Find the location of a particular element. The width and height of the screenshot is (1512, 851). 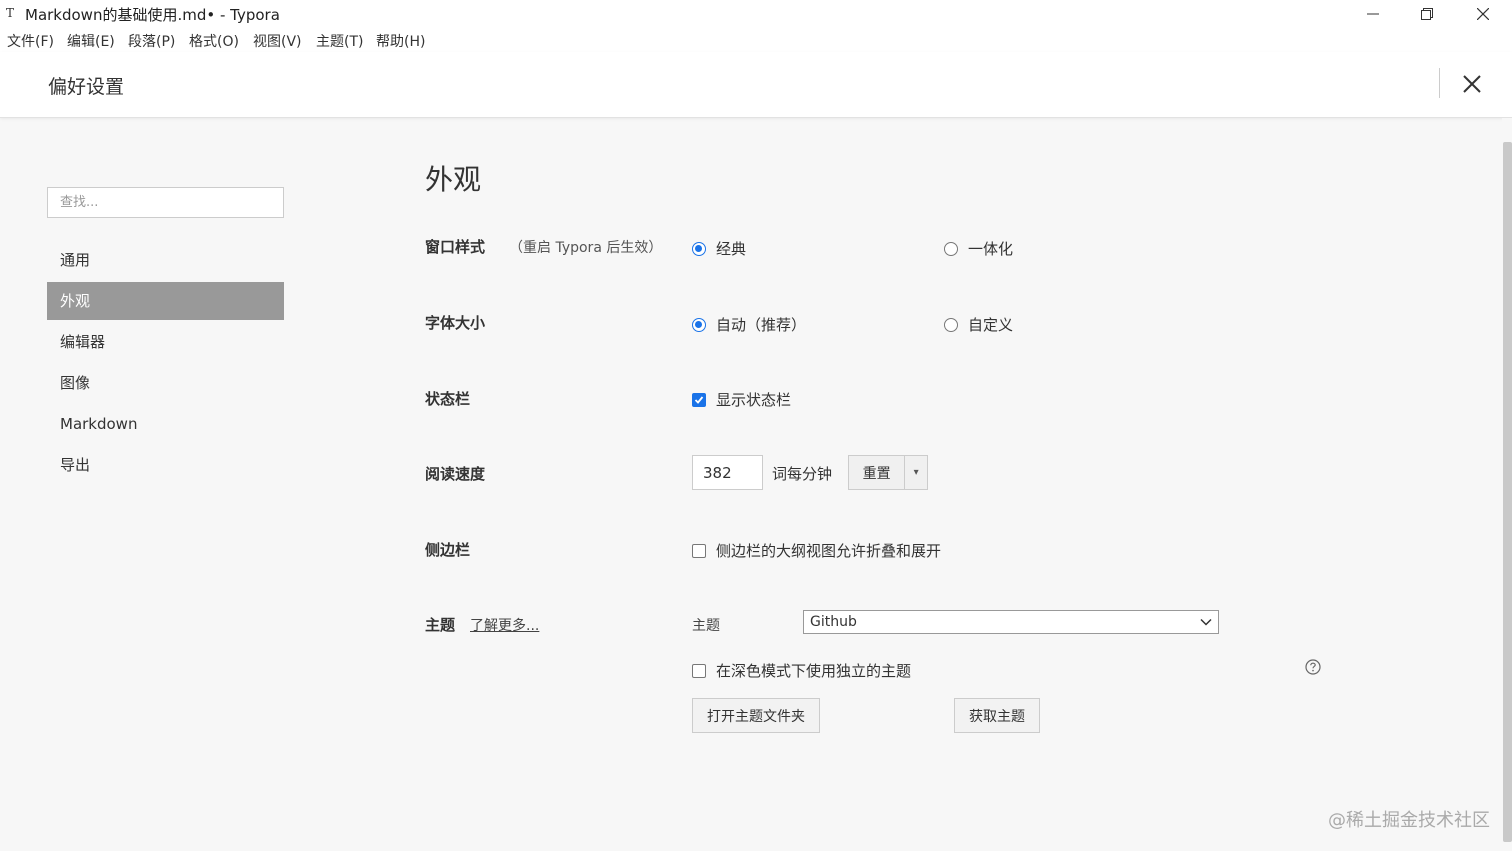

theme-section-label: 主题 is located at coordinates (440, 625).